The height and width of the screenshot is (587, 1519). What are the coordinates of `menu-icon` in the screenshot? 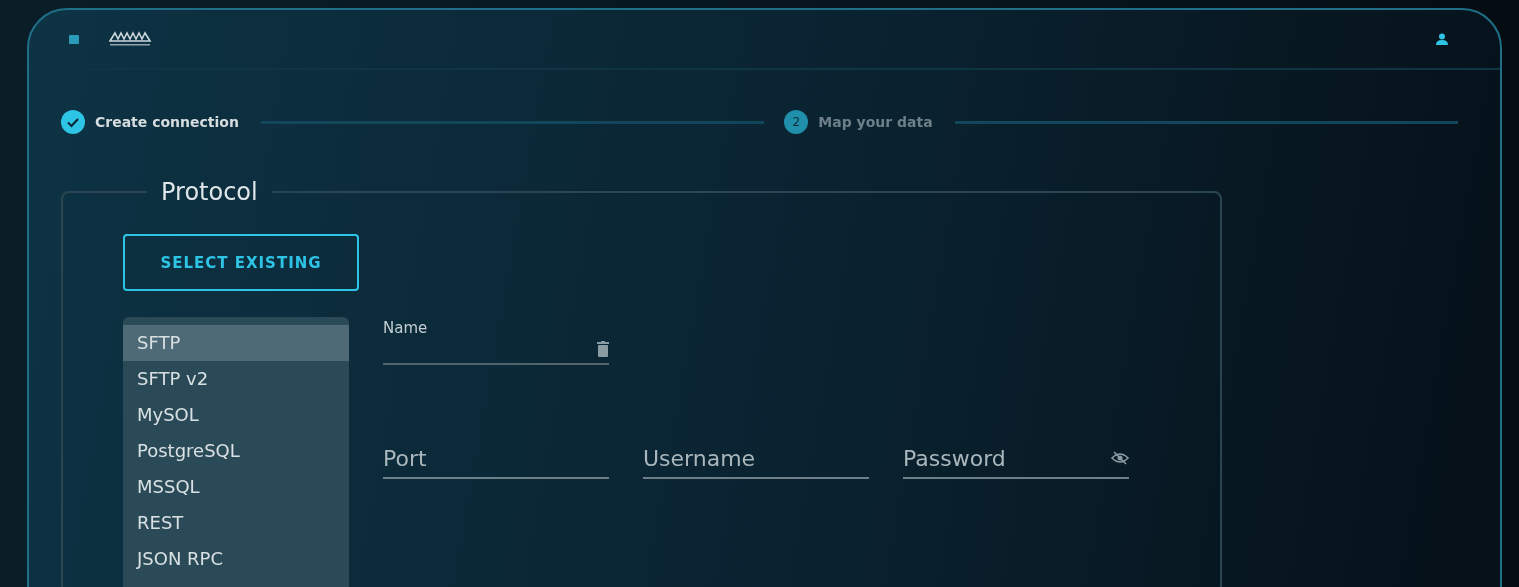 It's located at (74, 39).